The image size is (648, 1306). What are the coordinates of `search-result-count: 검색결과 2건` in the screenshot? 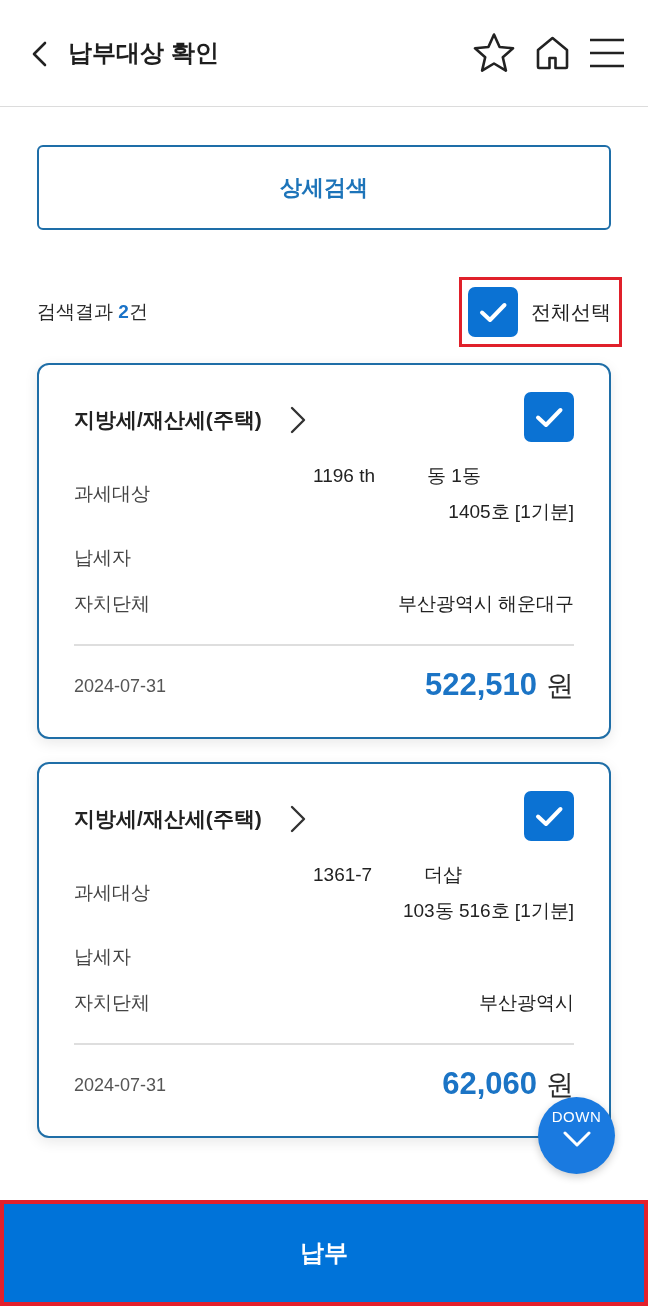 It's located at (92, 312).